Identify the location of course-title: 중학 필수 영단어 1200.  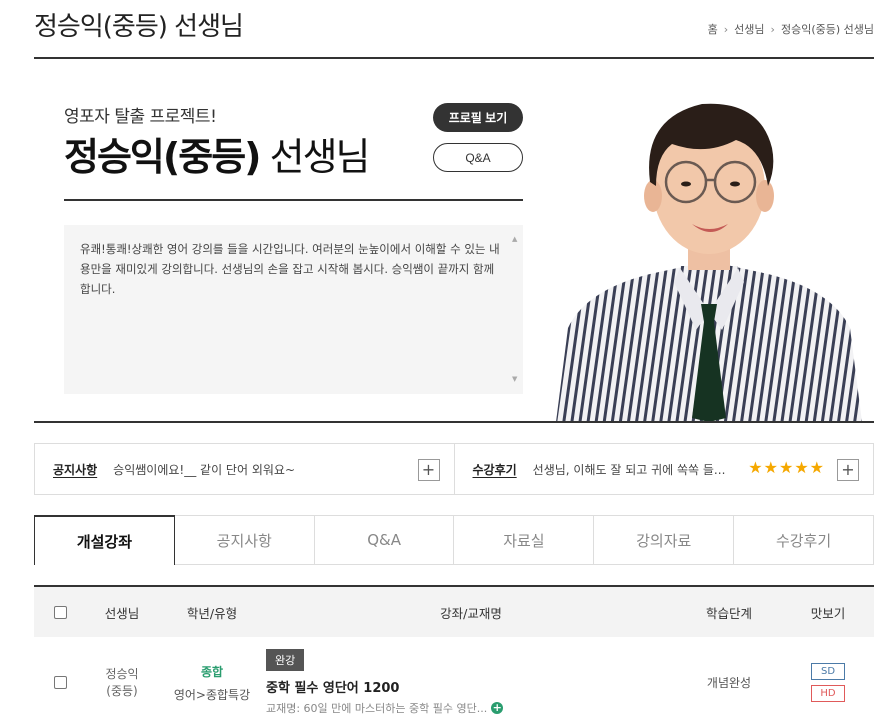
(471, 686).